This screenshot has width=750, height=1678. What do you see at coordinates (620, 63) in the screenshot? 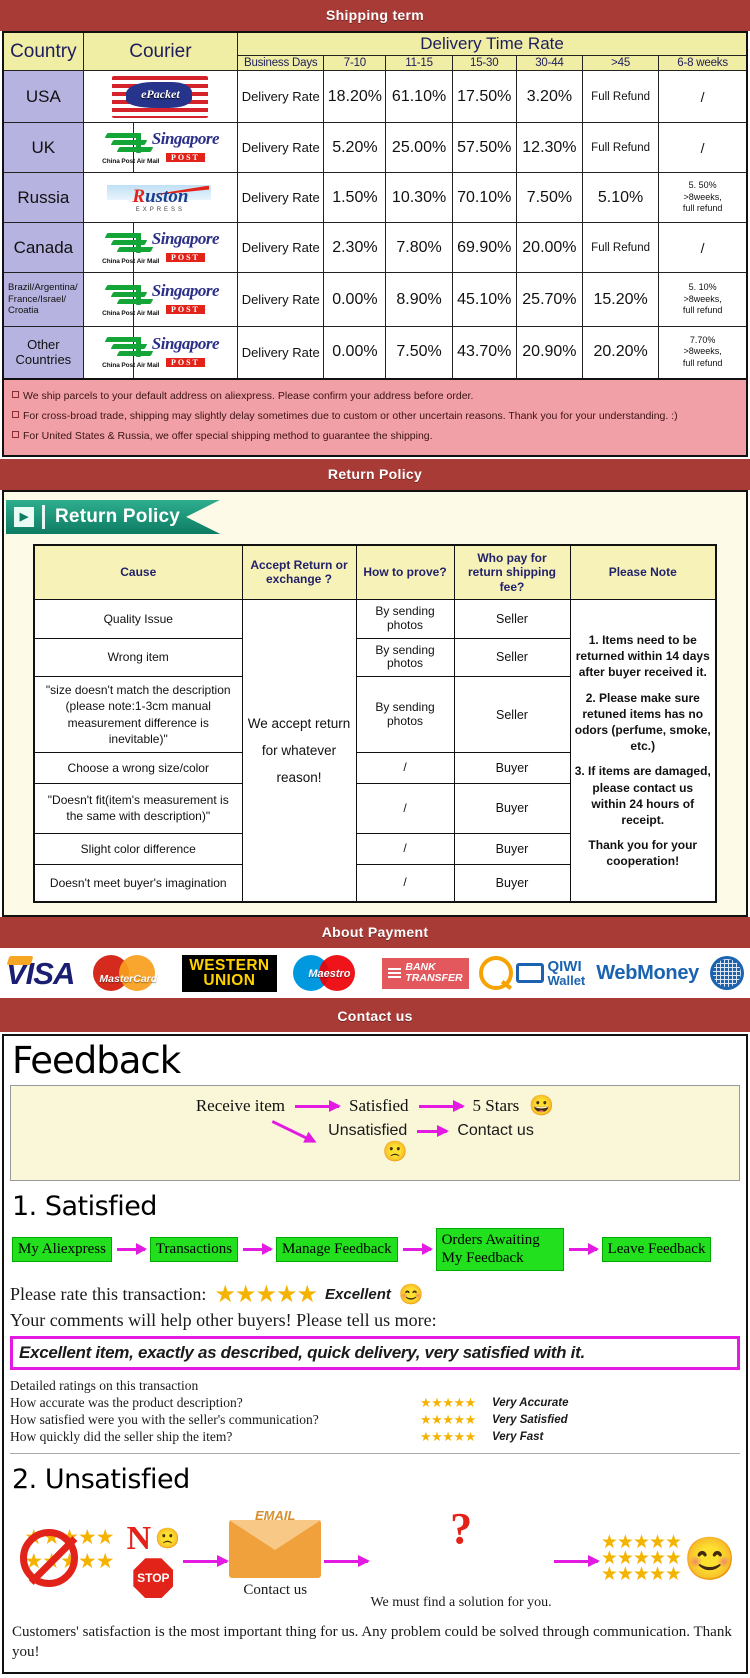
I see `header-days-over-45: >45` at bounding box center [620, 63].